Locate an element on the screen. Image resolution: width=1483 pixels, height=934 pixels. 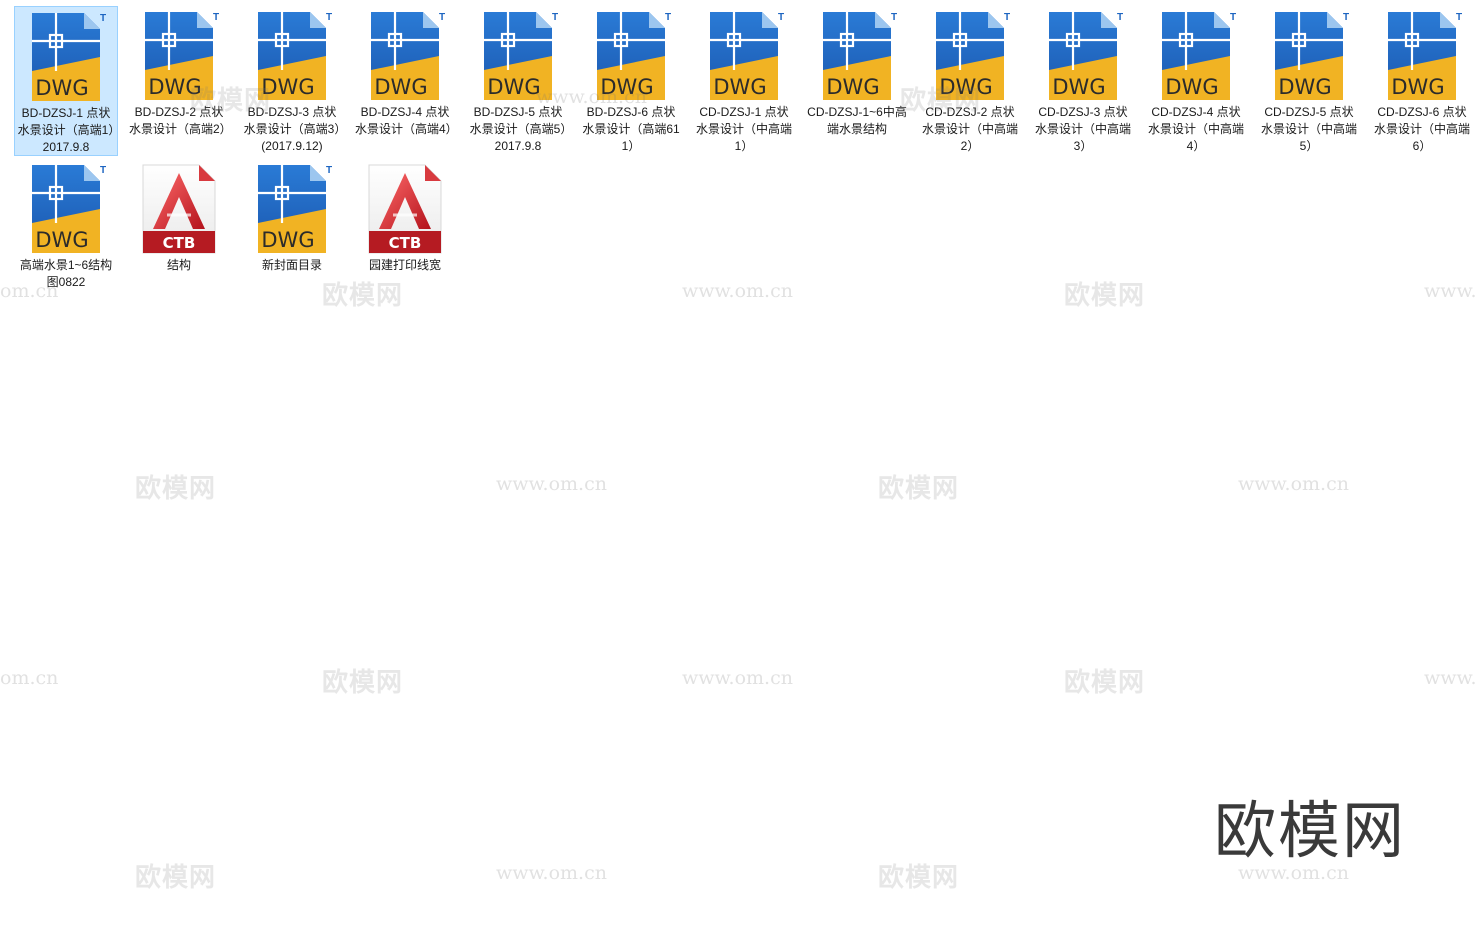
file-name: BD-DZSJ-5 点状水景设计（高端5）2017.9.8 is located at coordinates (518, 129).